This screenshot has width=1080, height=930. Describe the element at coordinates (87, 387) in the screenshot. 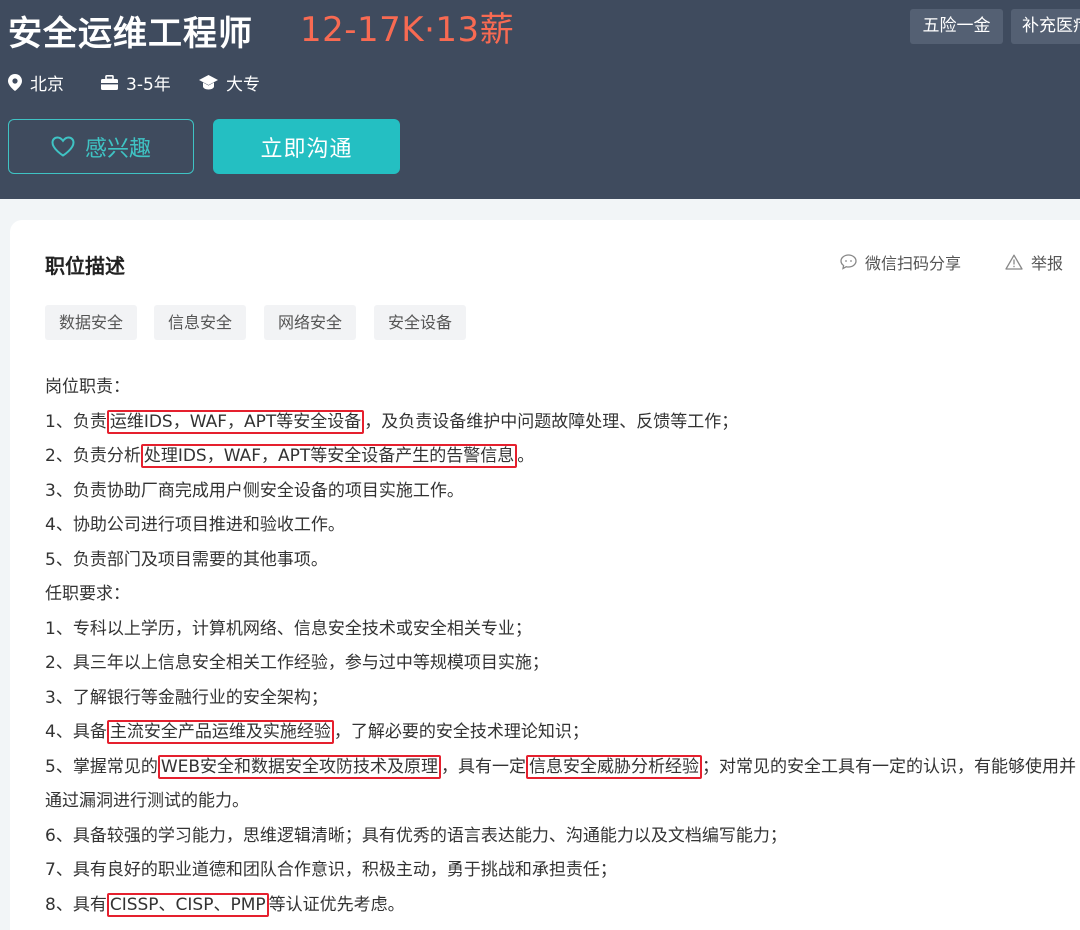

I see `duties-heading: 岗位职责：` at that location.